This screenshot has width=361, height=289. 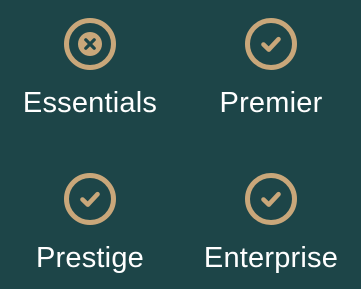 I want to click on tier-label-essentials: Essentials, so click(x=90, y=103).